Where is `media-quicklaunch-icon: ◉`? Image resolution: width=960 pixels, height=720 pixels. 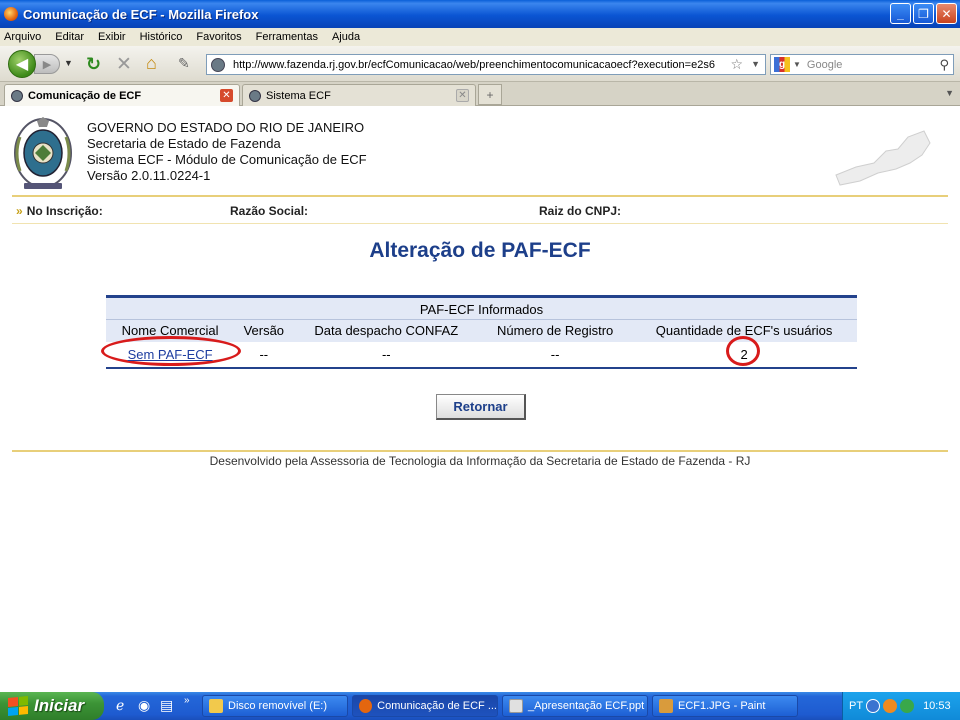 media-quicklaunch-icon: ◉ is located at coordinates (144, 705).